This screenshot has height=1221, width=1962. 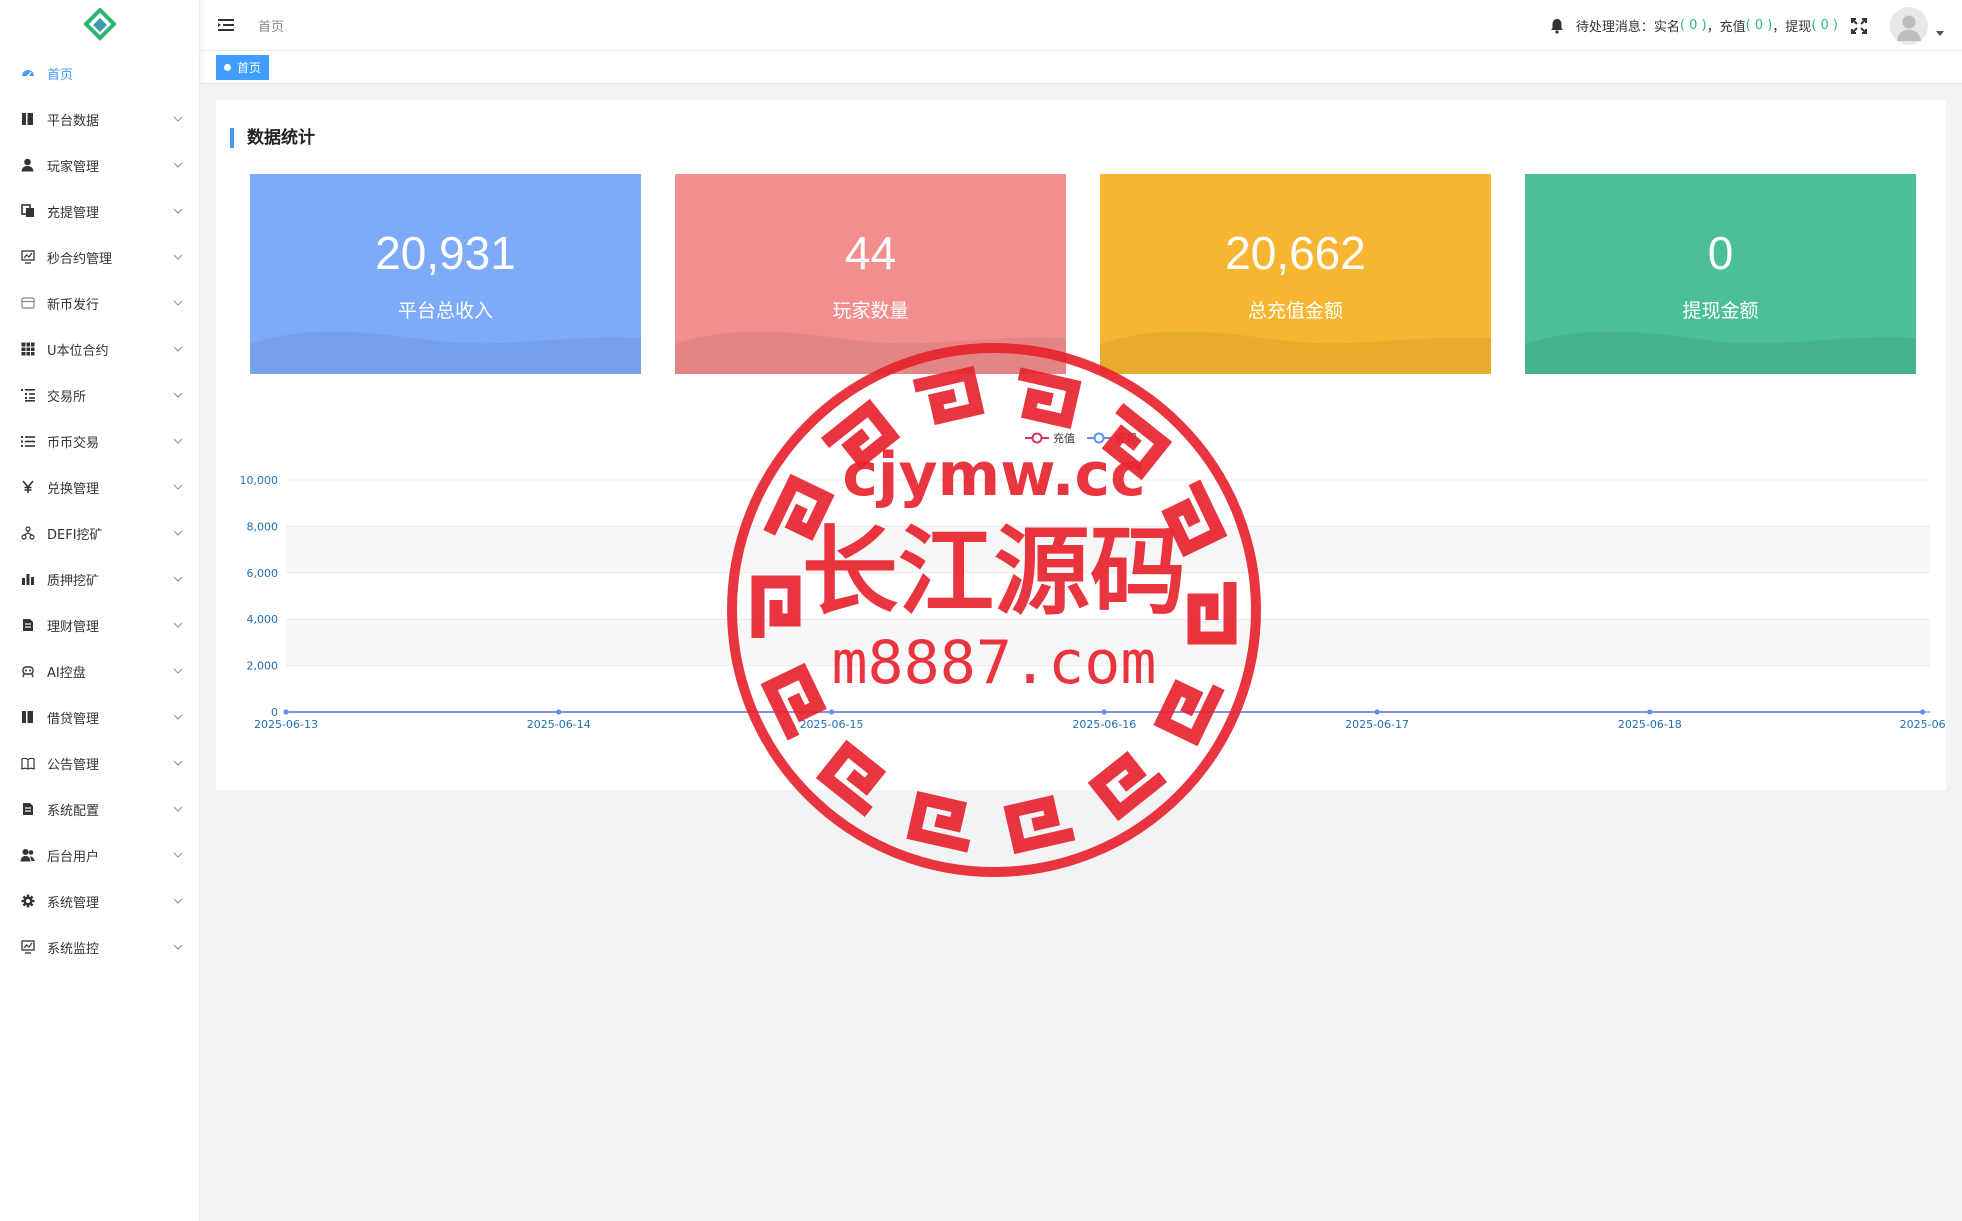 What do you see at coordinates (445, 253) in the screenshot?
I see `card-value: 20,931` at bounding box center [445, 253].